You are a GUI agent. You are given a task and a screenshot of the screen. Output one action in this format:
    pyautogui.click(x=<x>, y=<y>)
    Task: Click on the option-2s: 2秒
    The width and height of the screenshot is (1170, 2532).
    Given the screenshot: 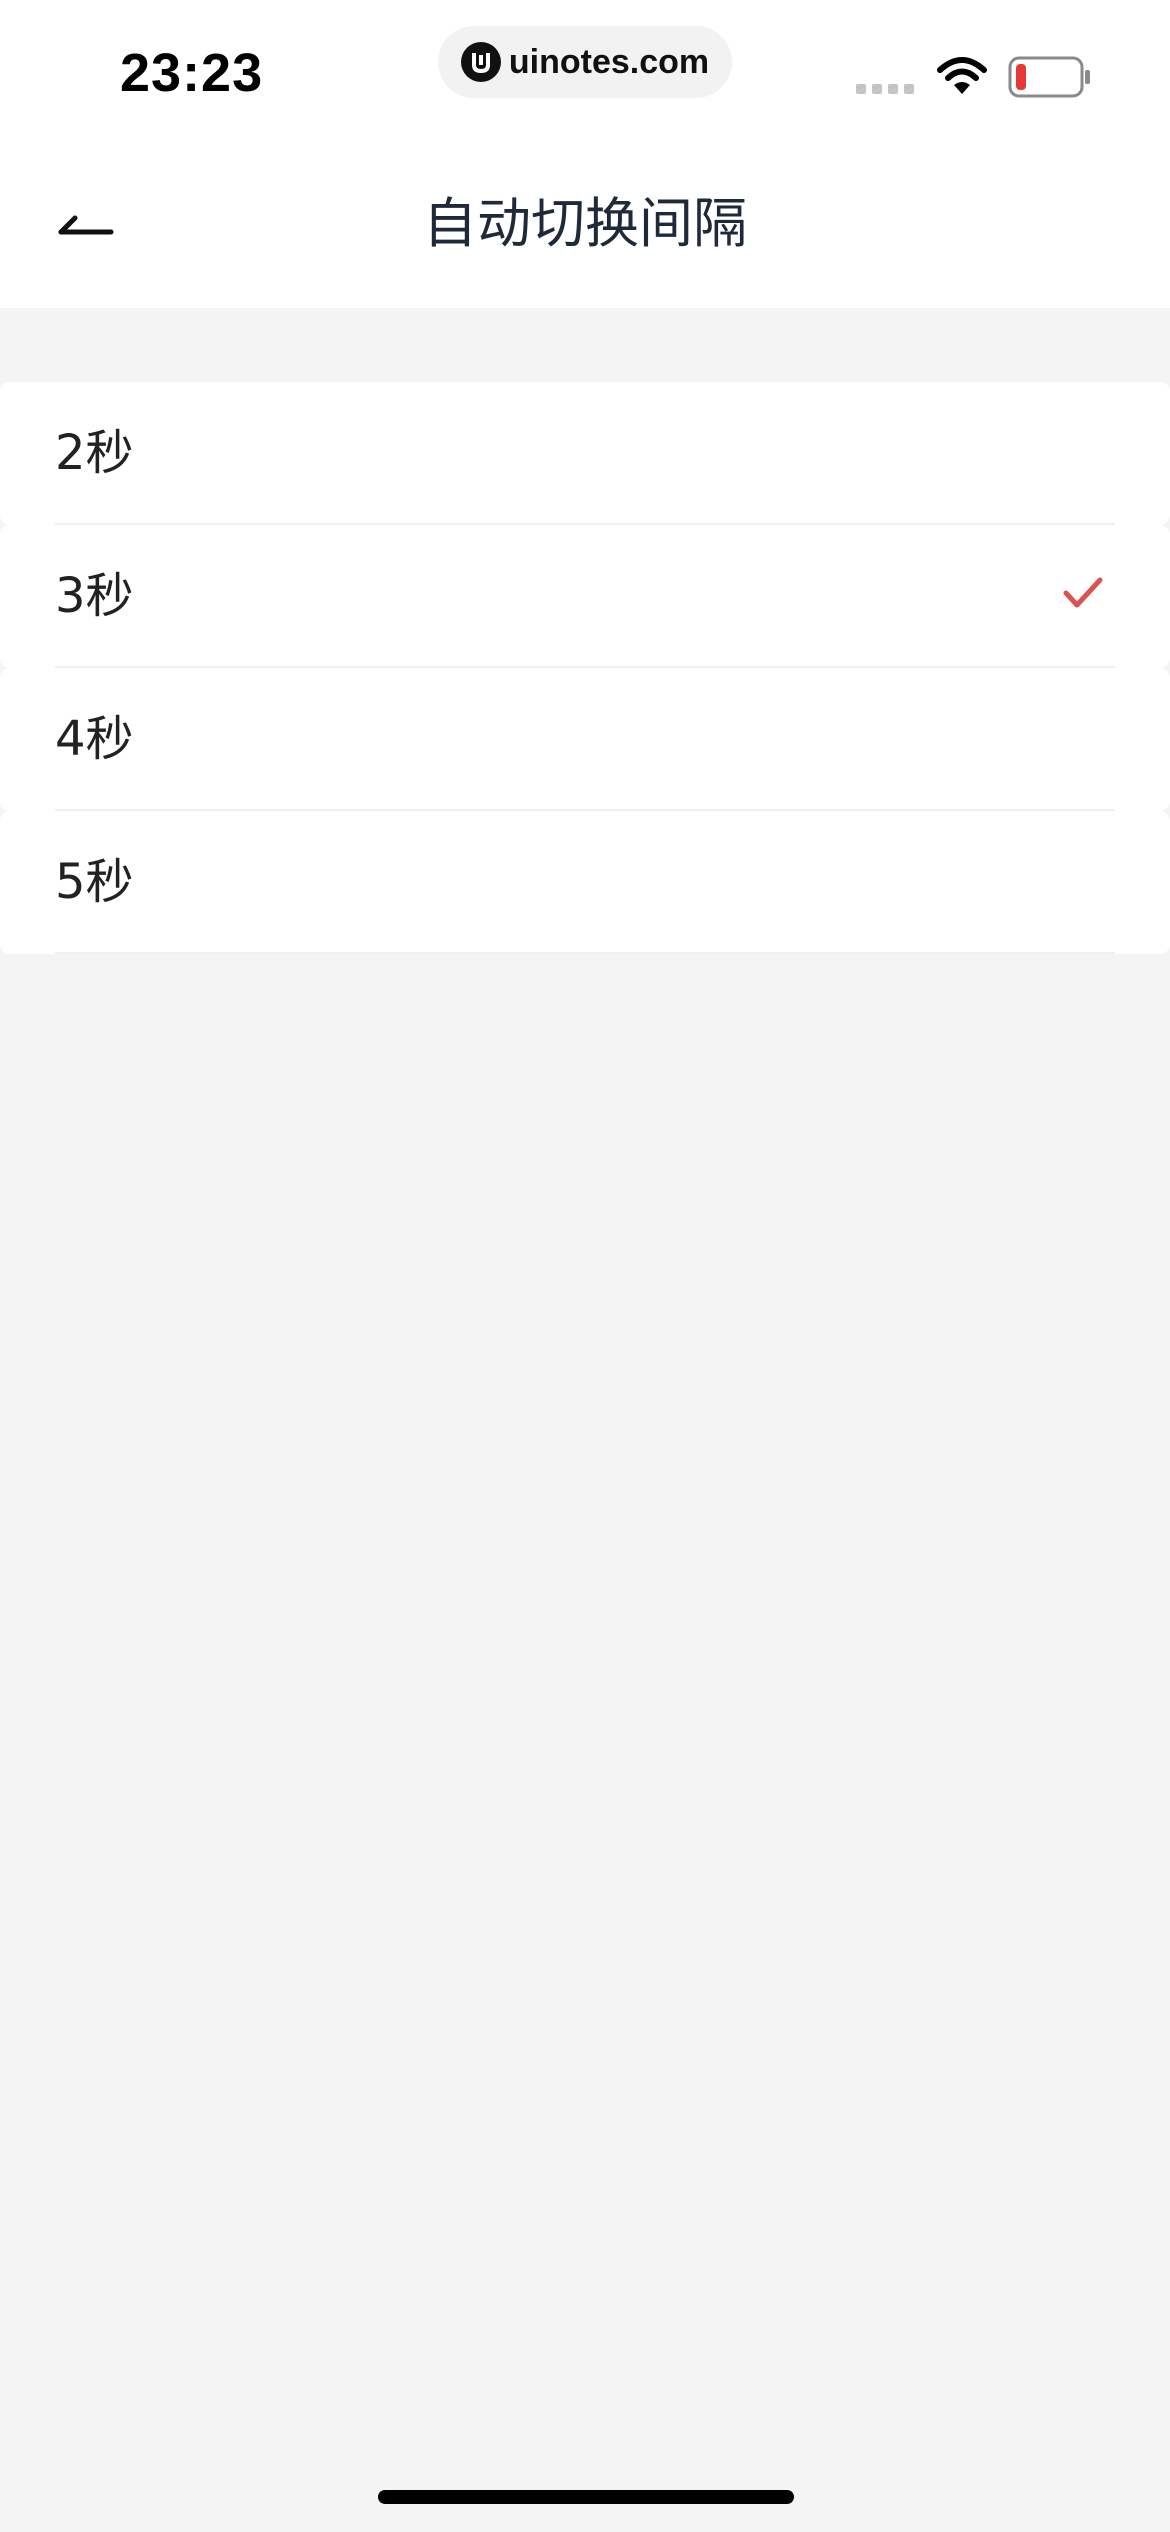 What is the action you would take?
    pyautogui.click(x=585, y=453)
    